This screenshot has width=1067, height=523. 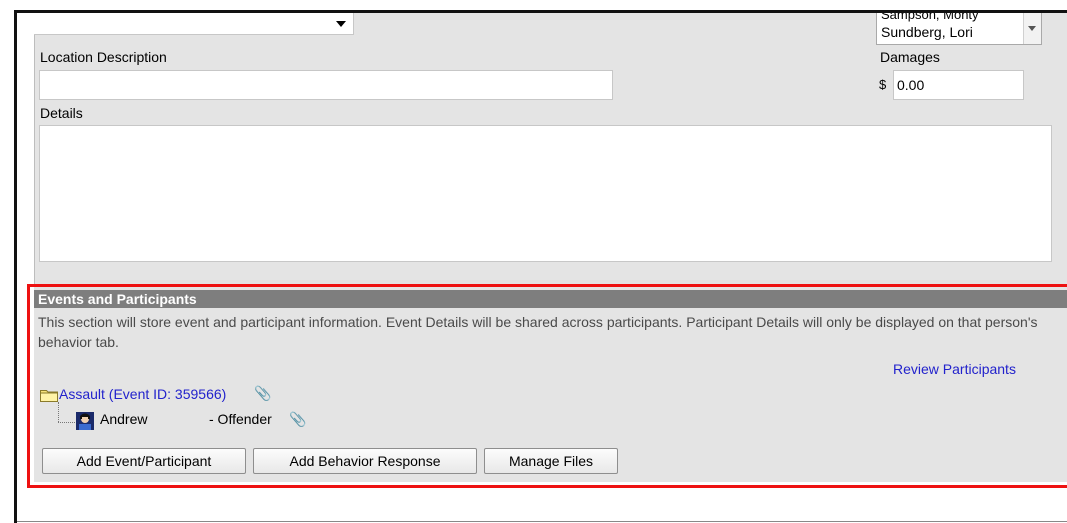 I want to click on details-label: Details, so click(x=61, y=113).